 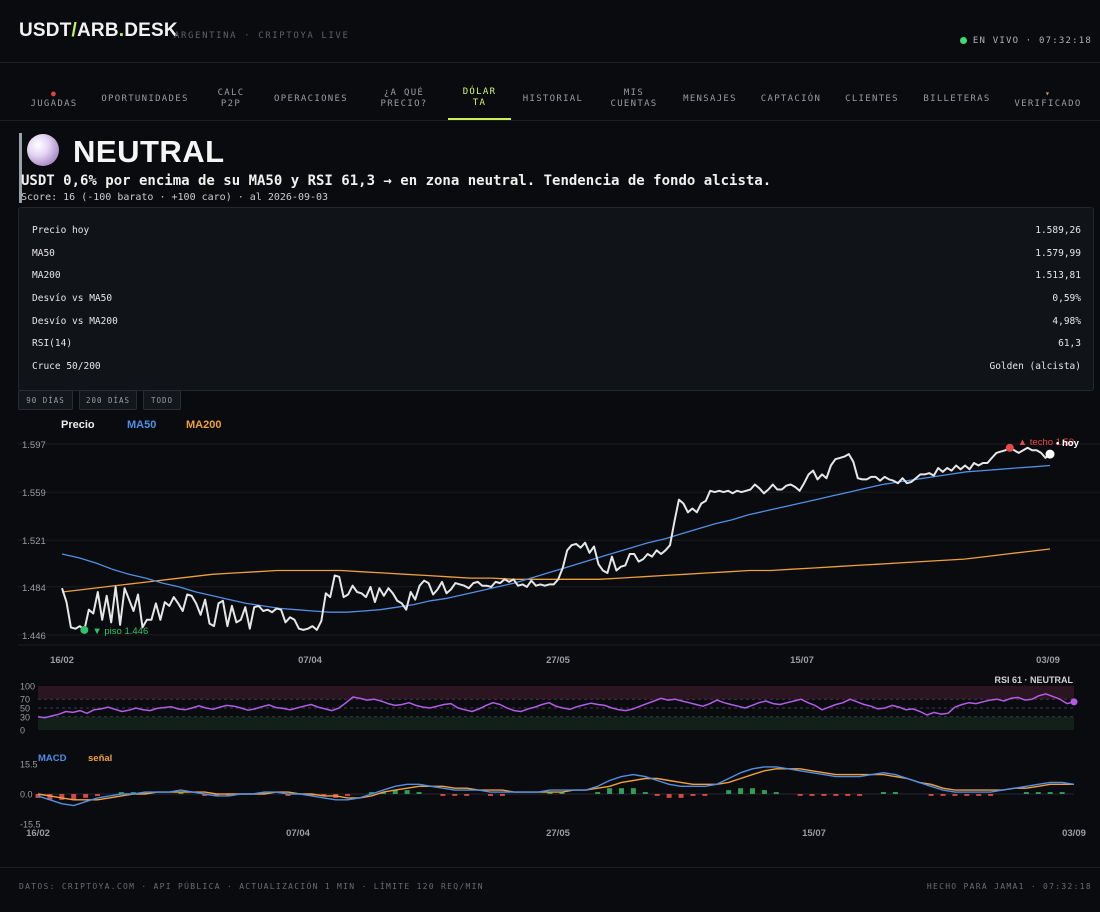 What do you see at coordinates (404, 93) in the screenshot?
I see `tab-label: ¿A QUÉ` at bounding box center [404, 93].